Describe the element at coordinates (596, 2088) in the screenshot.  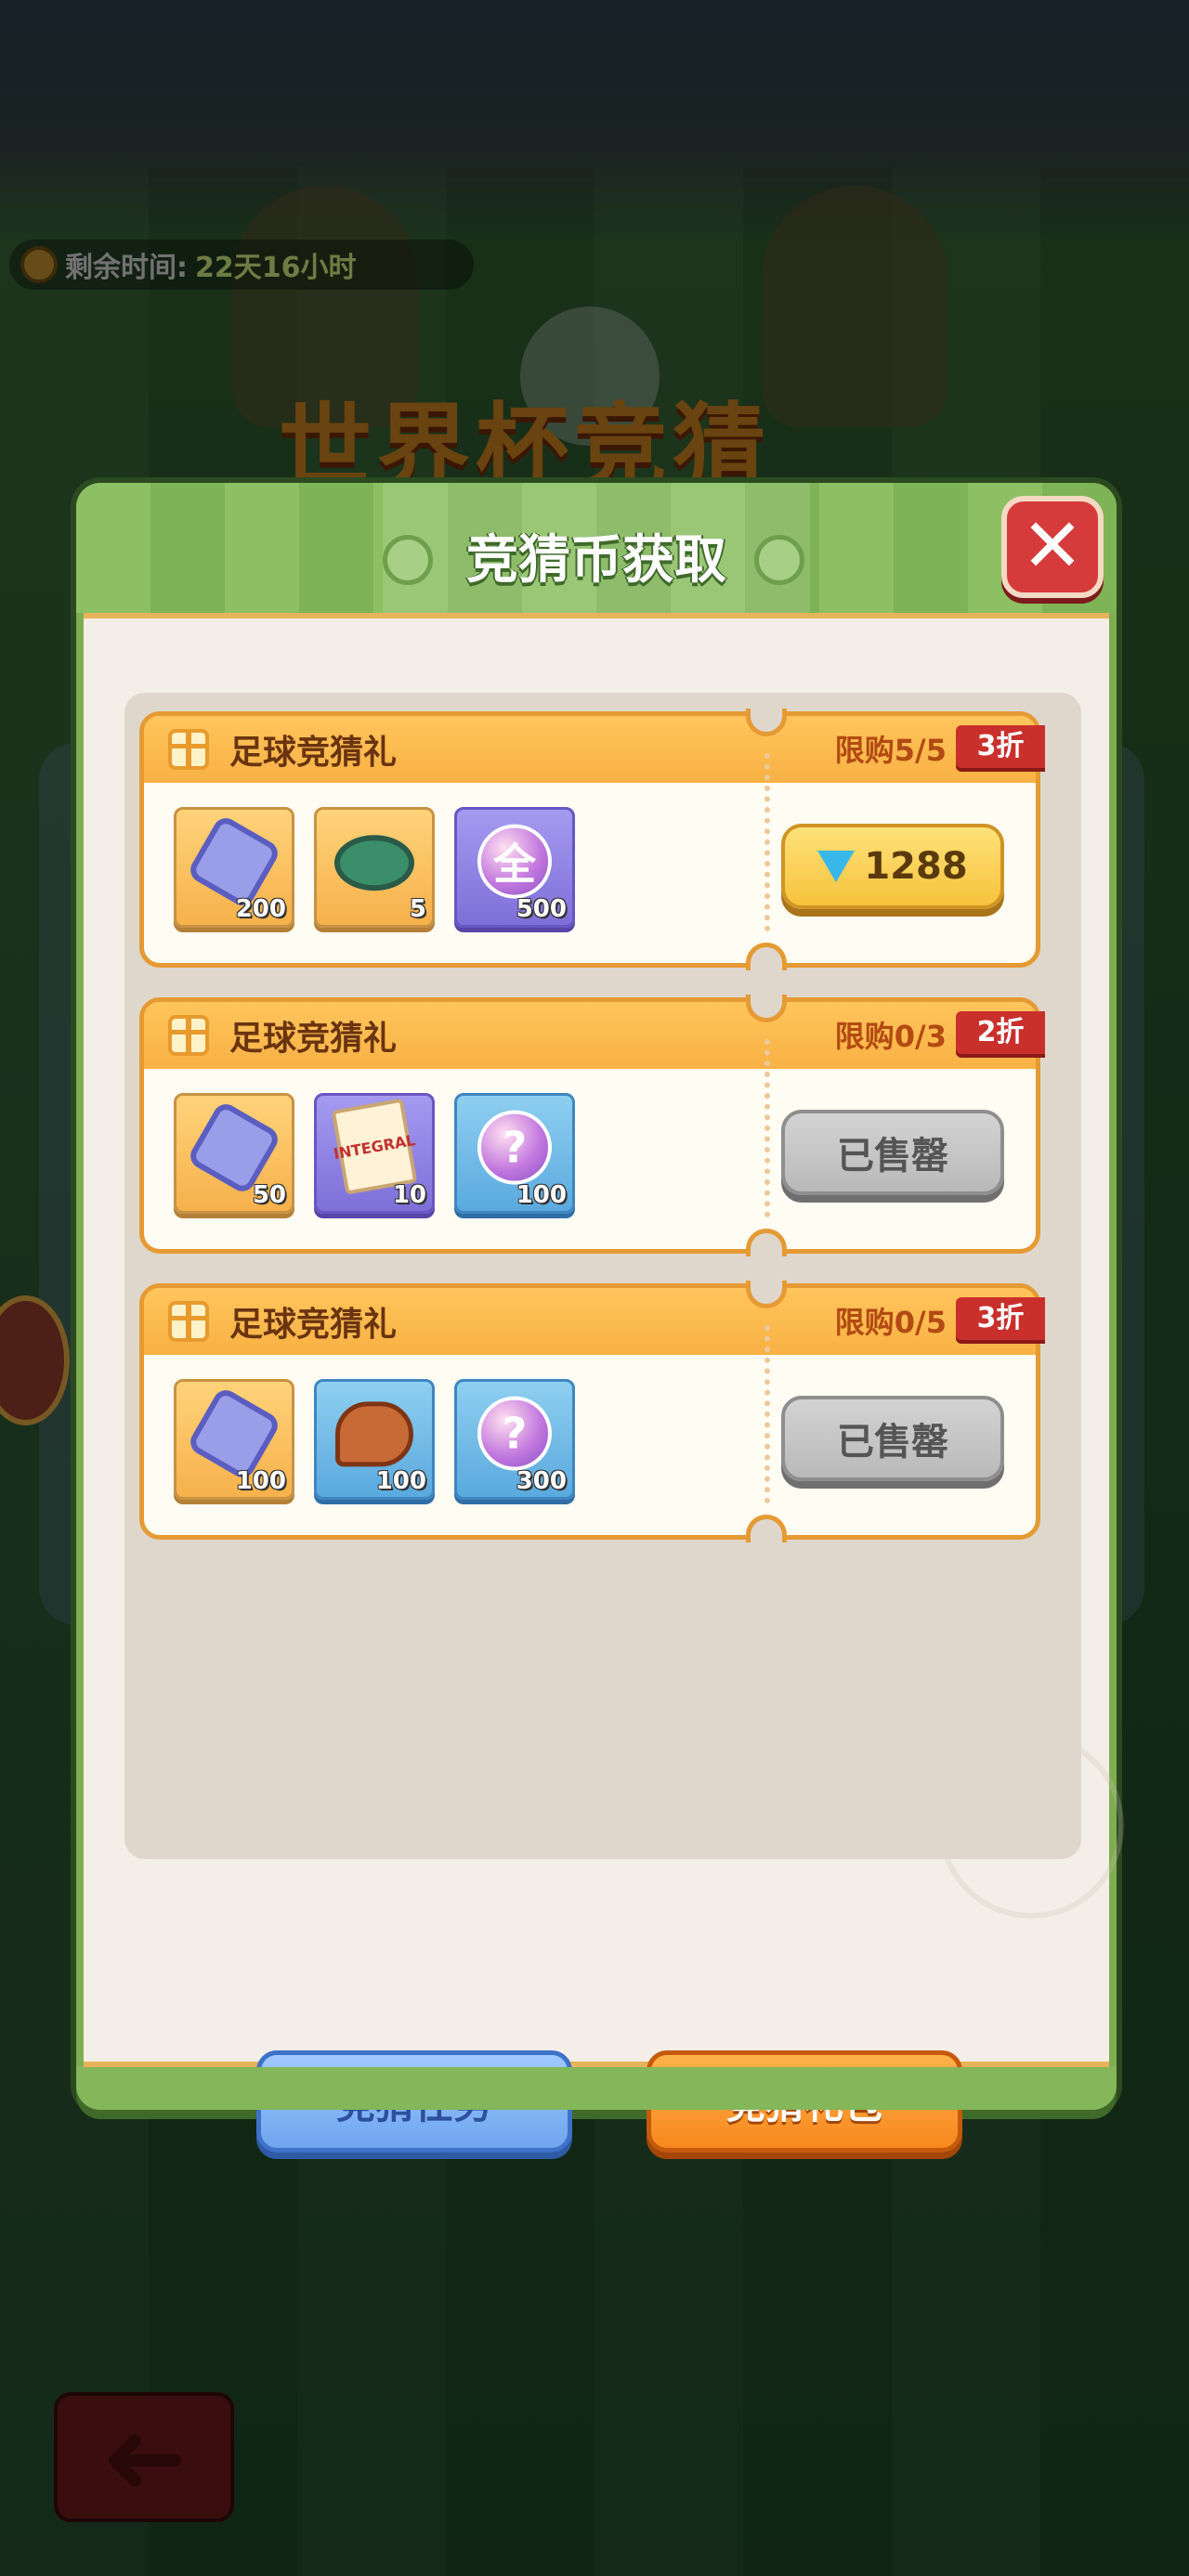
I see `modal-footer` at that location.